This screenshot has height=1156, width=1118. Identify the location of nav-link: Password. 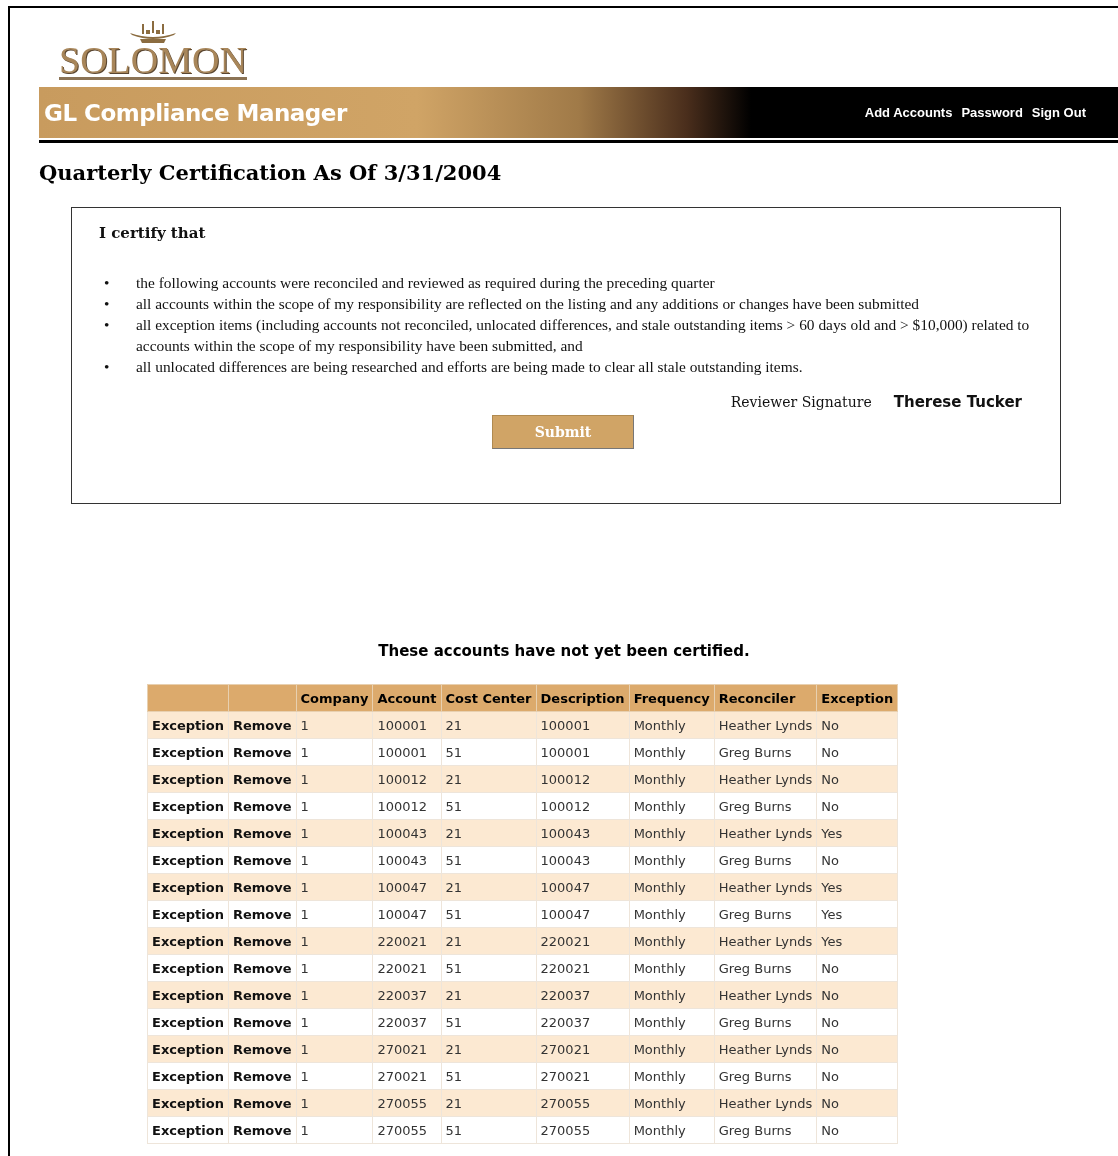
(992, 112).